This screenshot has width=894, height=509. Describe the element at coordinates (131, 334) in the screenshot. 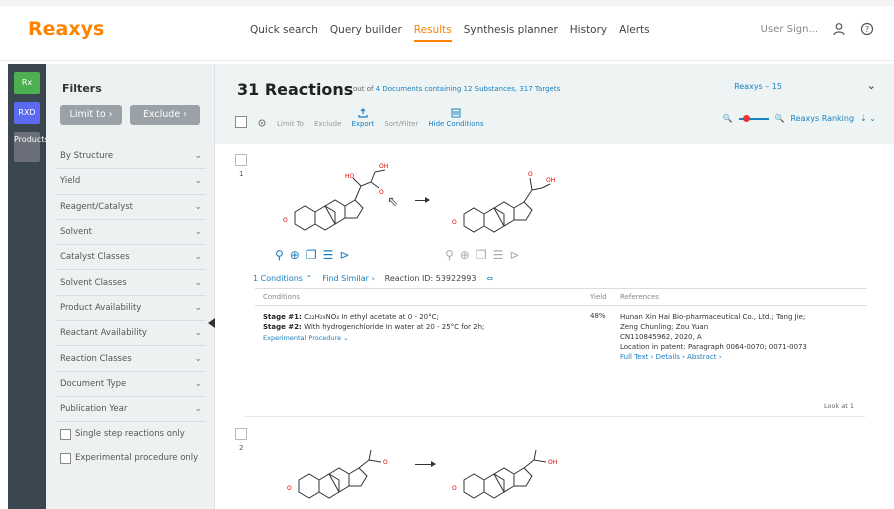

I see `filter-reactant-availability: Reactant Availability ⌄` at that location.